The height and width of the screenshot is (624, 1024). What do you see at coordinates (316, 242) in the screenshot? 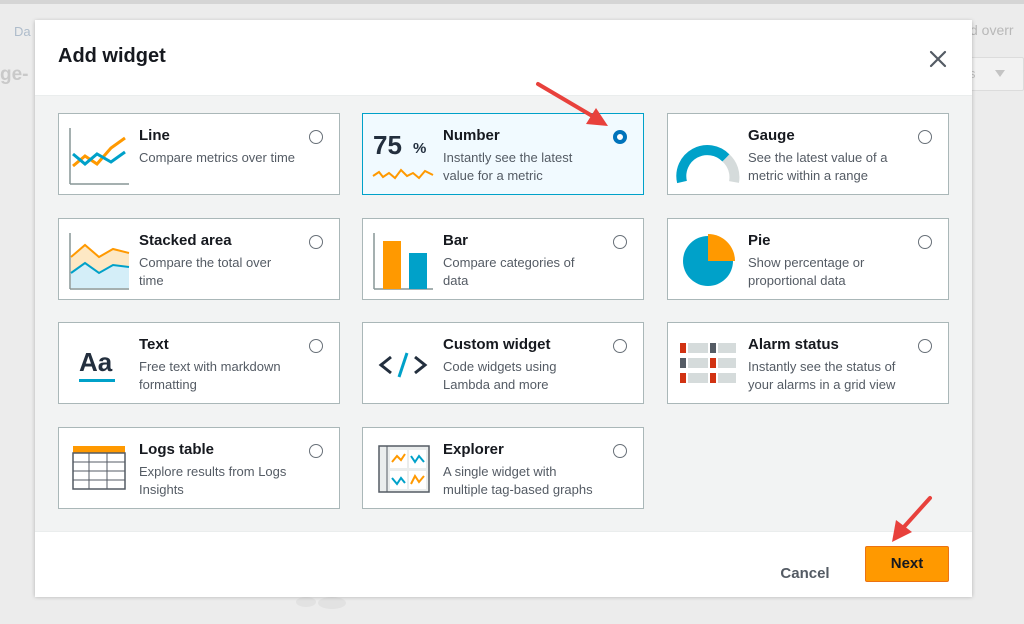
I see `widget-radio-stacked-area` at bounding box center [316, 242].